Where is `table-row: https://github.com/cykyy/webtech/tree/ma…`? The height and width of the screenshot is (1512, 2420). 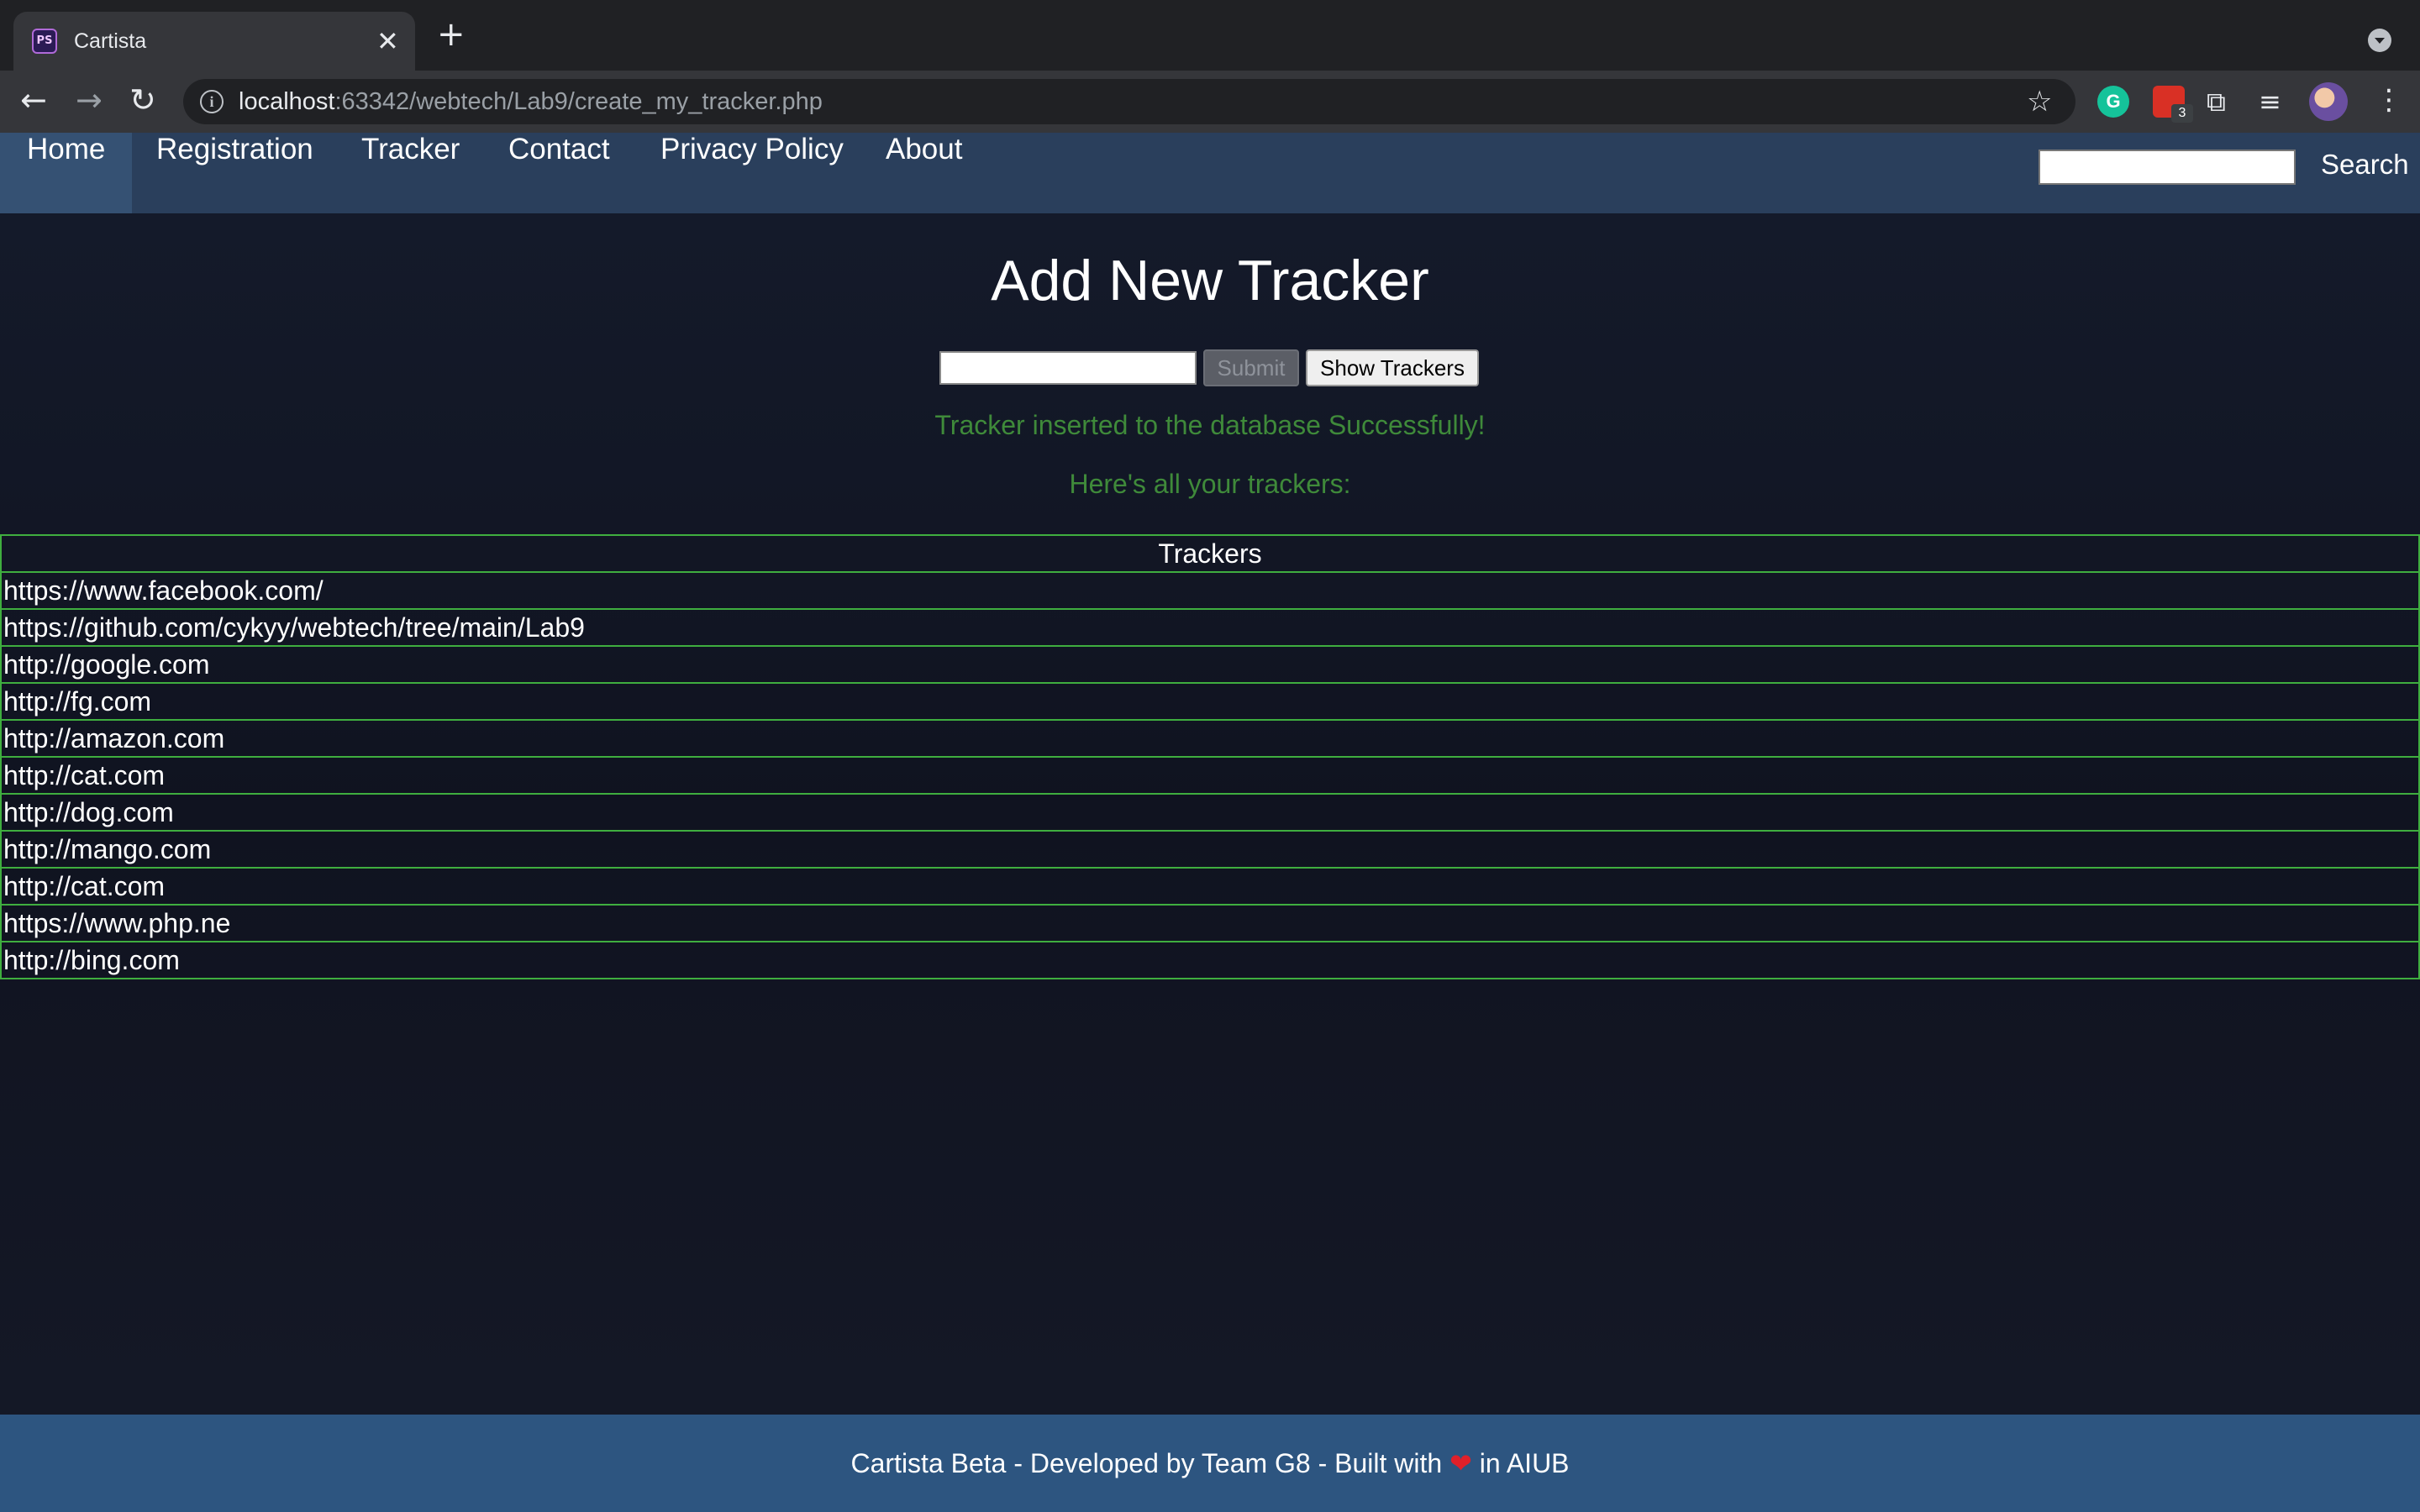 table-row: https://github.com/cykyy/webtech/tree/ma… is located at coordinates (1210, 627).